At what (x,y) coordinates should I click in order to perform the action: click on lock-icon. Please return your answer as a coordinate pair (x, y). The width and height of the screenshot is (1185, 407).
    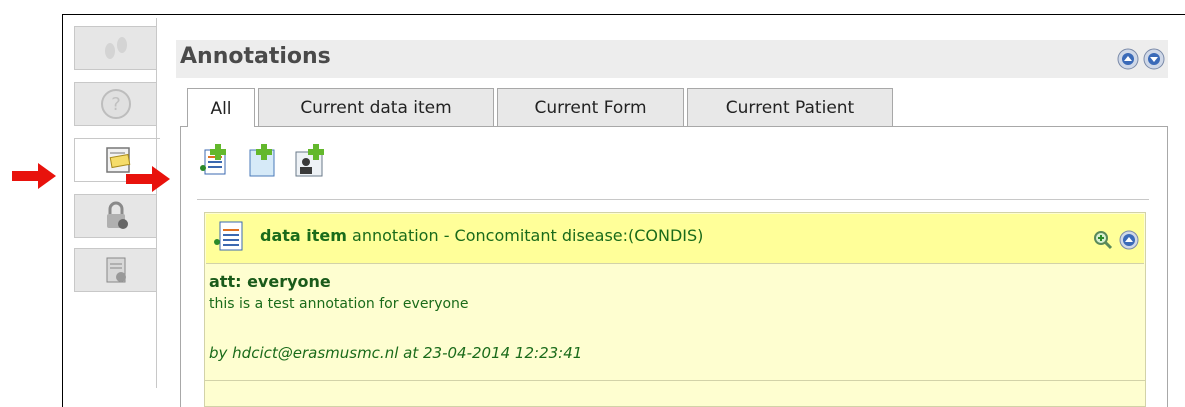
    Looking at the image, I should click on (117, 215).